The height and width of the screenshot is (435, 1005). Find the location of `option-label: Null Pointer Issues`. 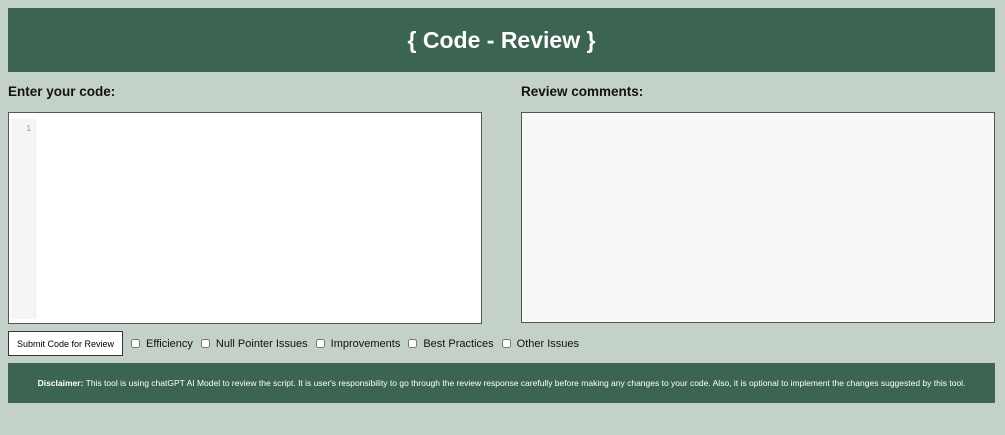

option-label: Null Pointer Issues is located at coordinates (261, 343).